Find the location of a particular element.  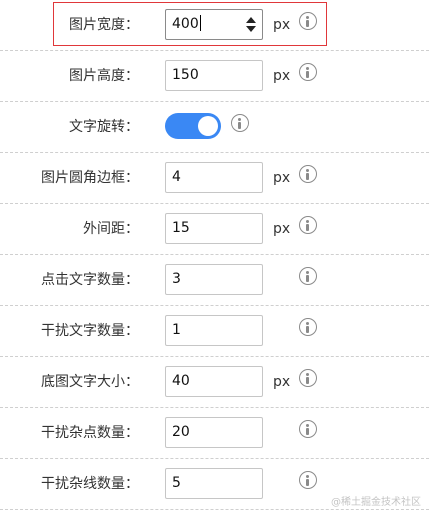

noise-text-count-value: 1 is located at coordinates (176, 330).